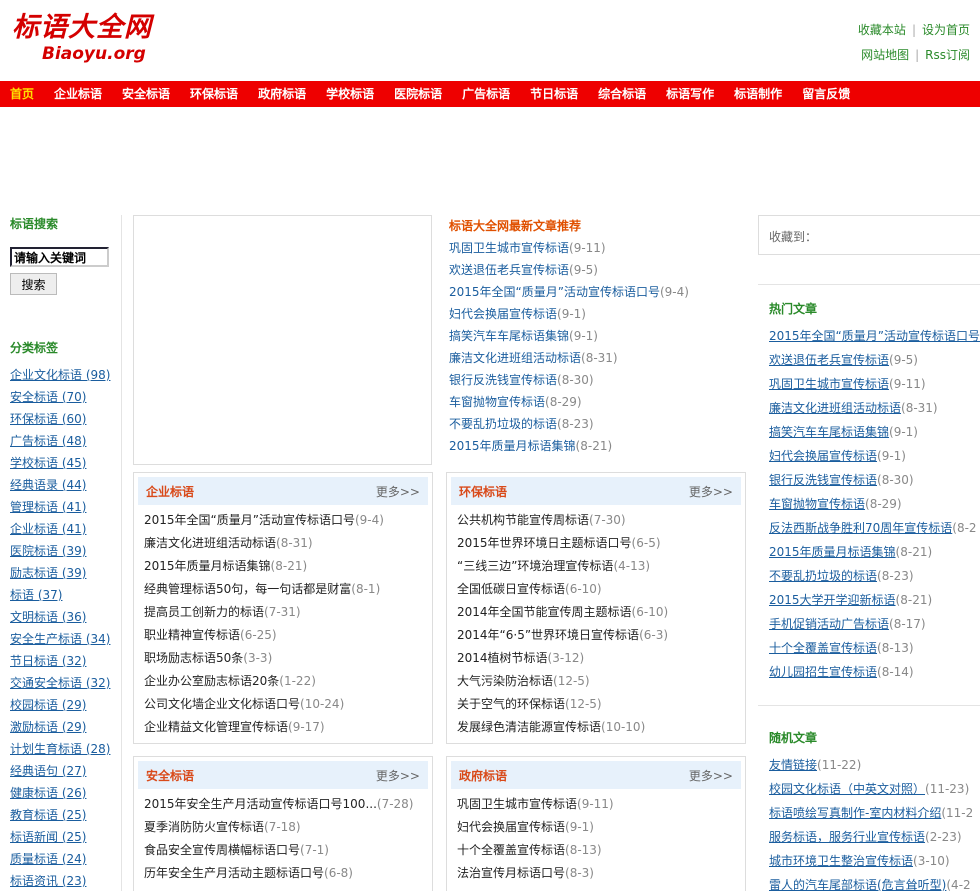 This screenshot has width=980, height=891. I want to click on tag-link: 激励标语 (29), so click(48, 727).